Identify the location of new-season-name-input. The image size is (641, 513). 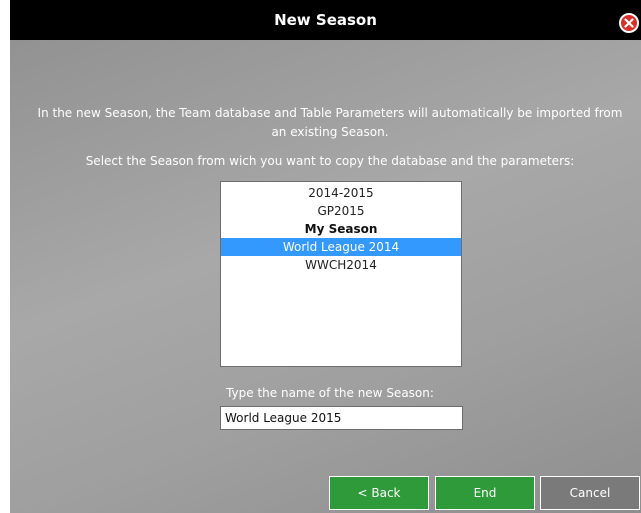
(341, 418).